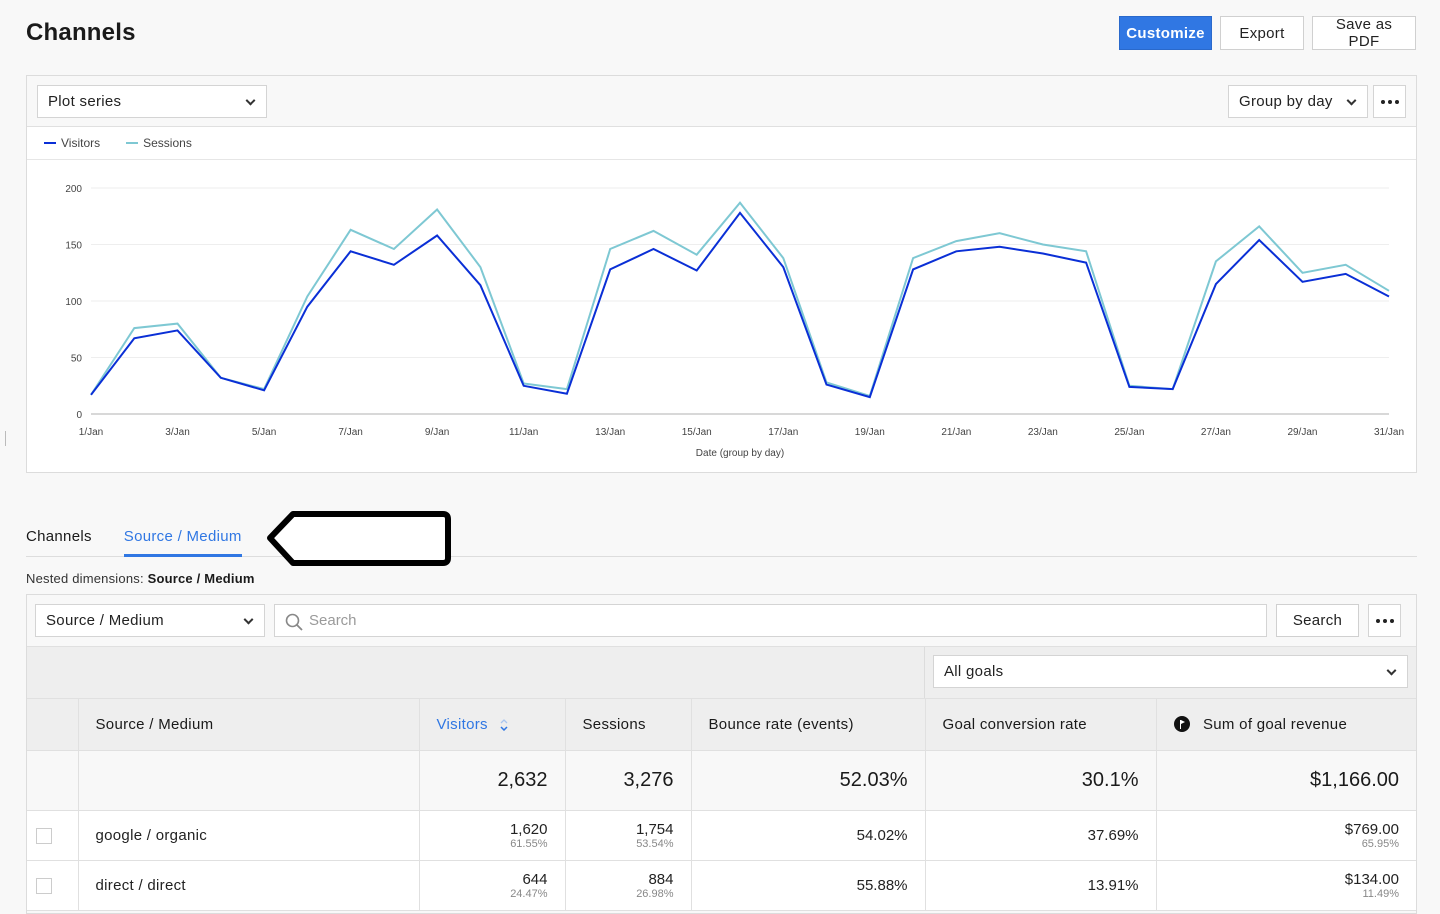  I want to click on percent: 26.98%, so click(655, 893).